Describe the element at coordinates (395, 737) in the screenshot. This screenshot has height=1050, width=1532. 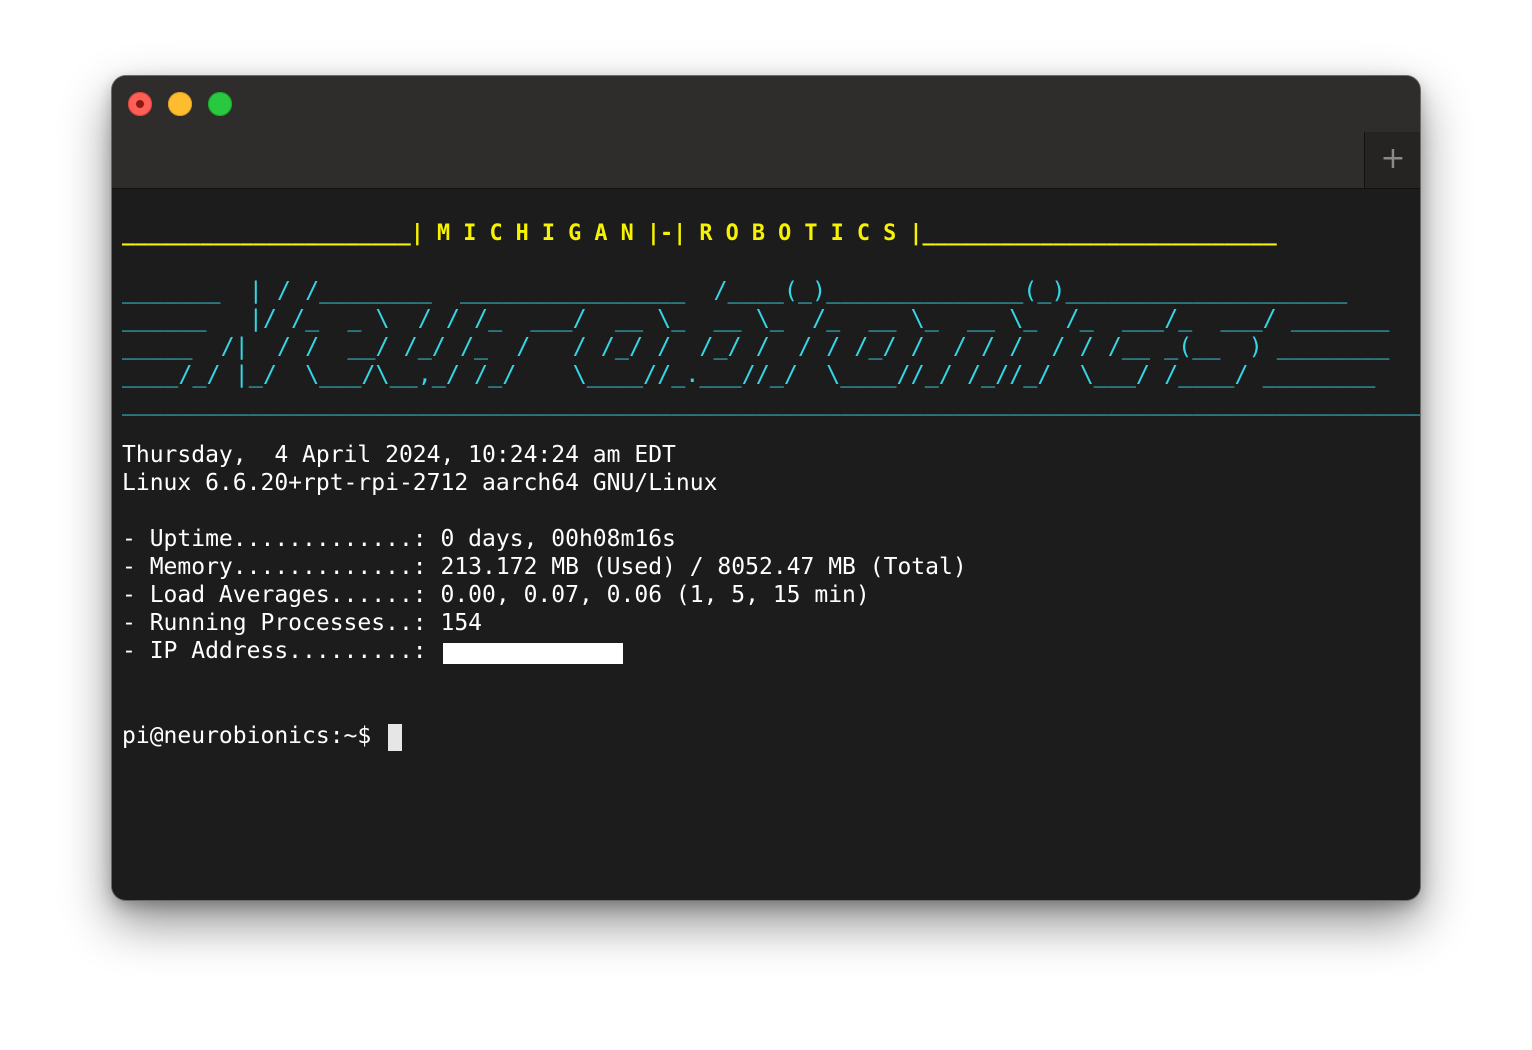
I see `text-cursor` at that location.